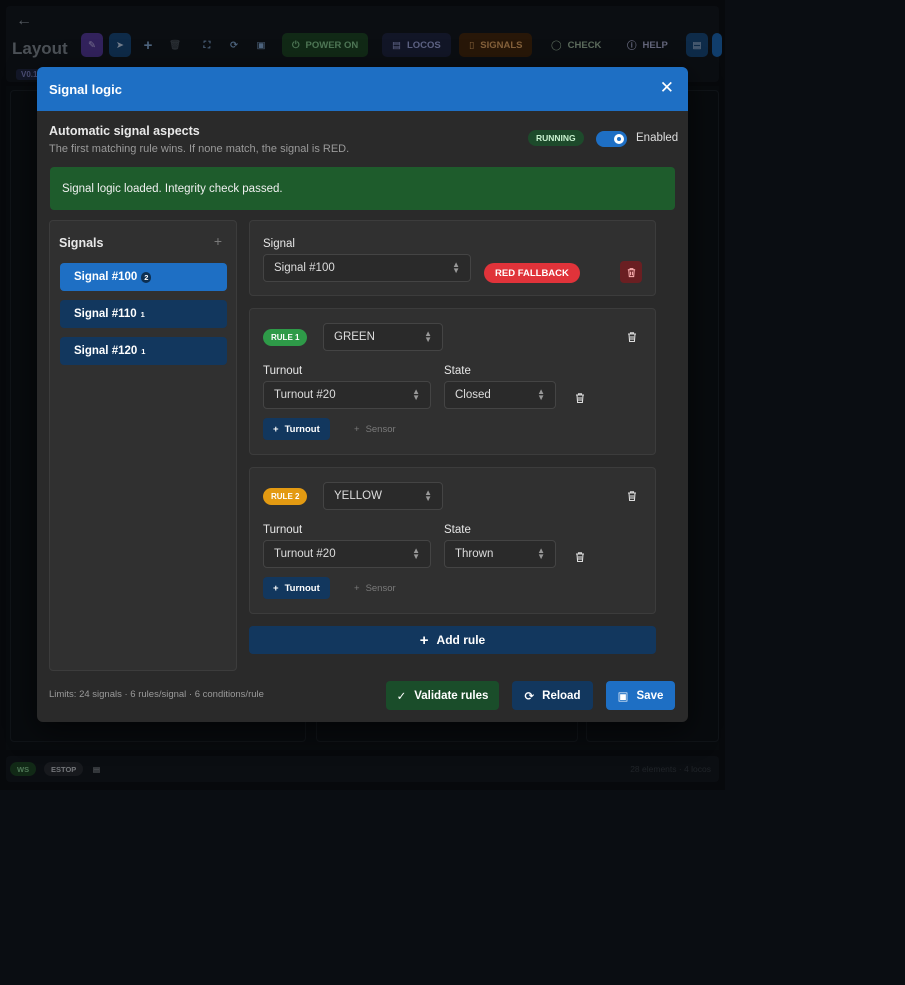 This screenshot has height=985, width=905. I want to click on check-icon: ✓, so click(401, 696).